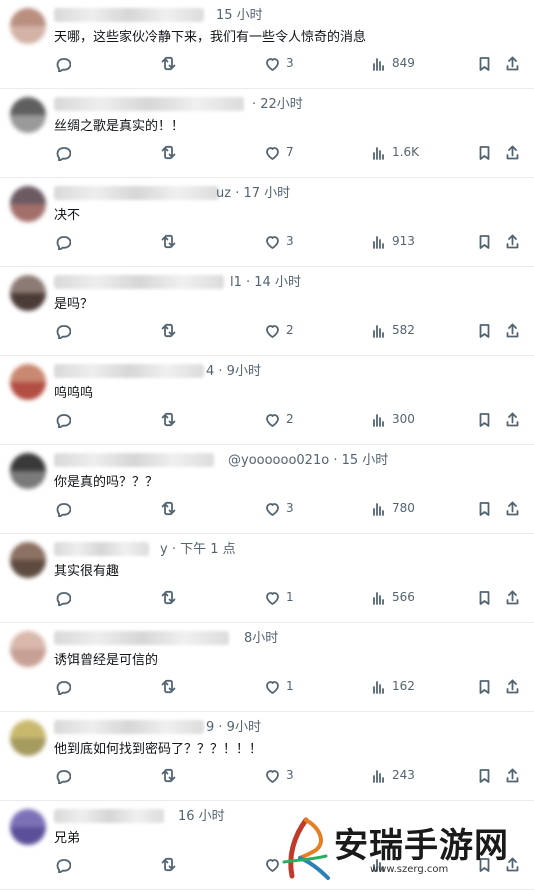 This screenshot has height=890, width=534. I want to click on views-button: 566, so click(392, 597).